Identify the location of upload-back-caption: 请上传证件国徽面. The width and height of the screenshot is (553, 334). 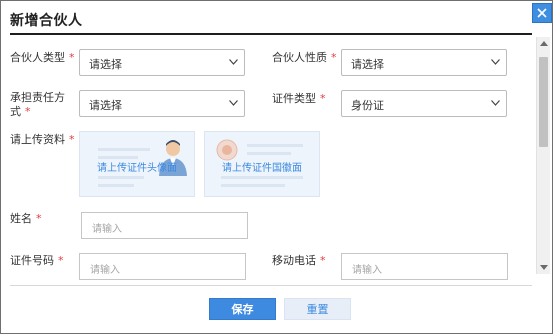
(262, 168).